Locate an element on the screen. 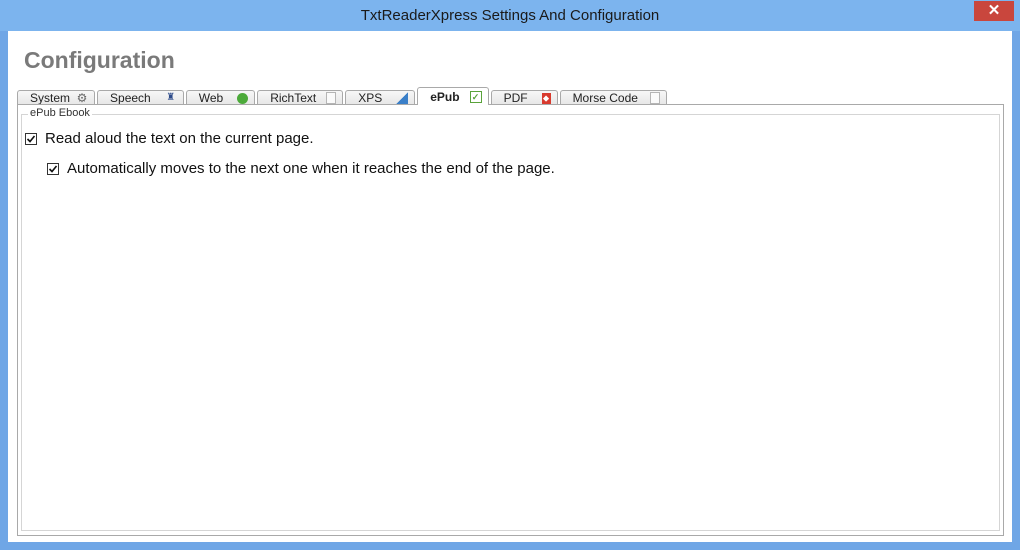  page-title: Configuration is located at coordinates (99, 60).